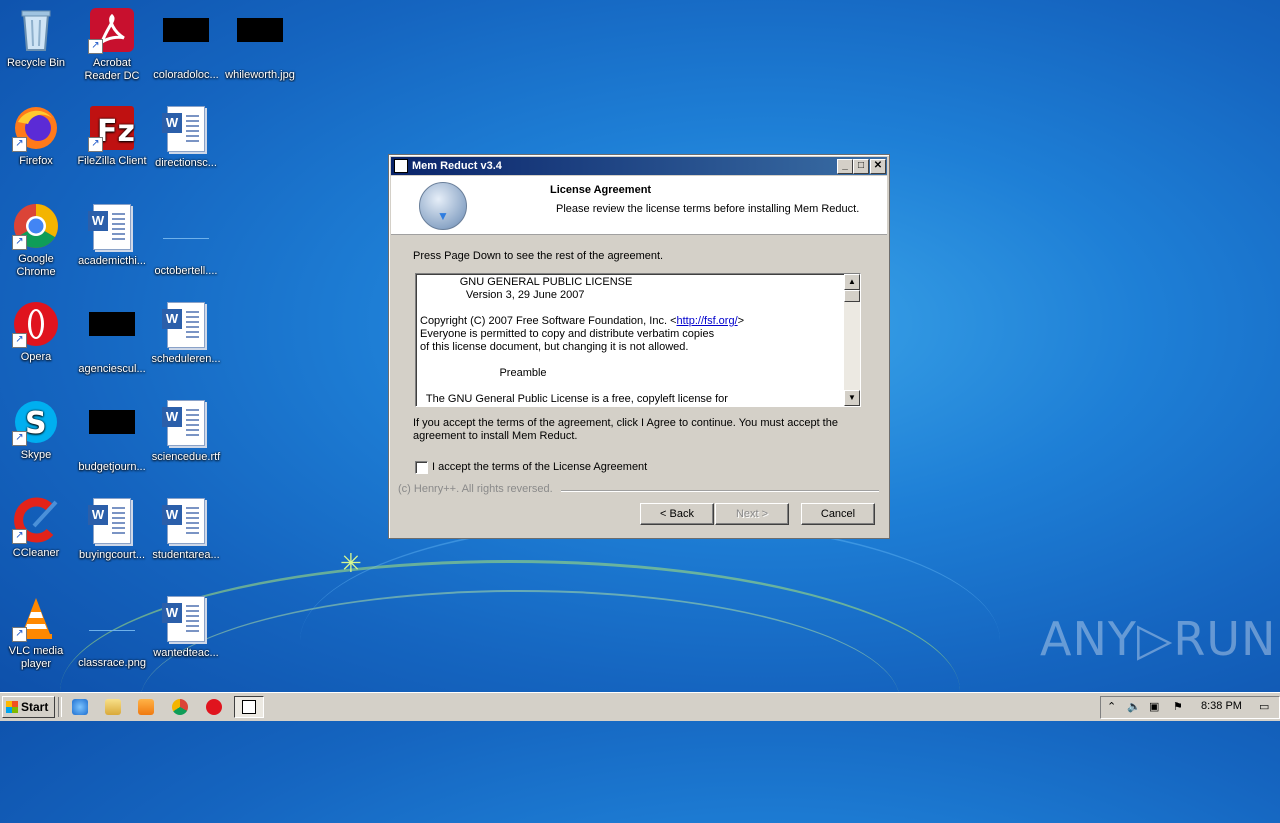 The image size is (1280, 823). I want to click on desktop-icon-label: CCleaner, so click(36, 553).